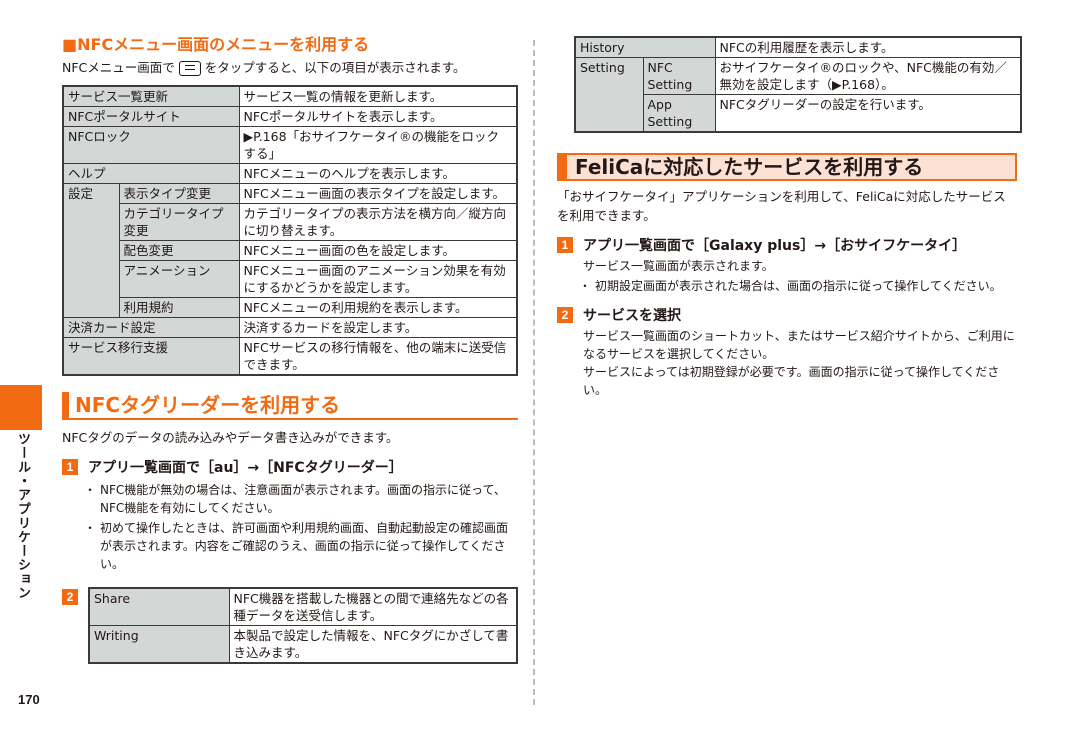  Describe the element at coordinates (678, 266) in the screenshot. I see `step-body-text: サービス一覧画面が表示されます。` at that location.